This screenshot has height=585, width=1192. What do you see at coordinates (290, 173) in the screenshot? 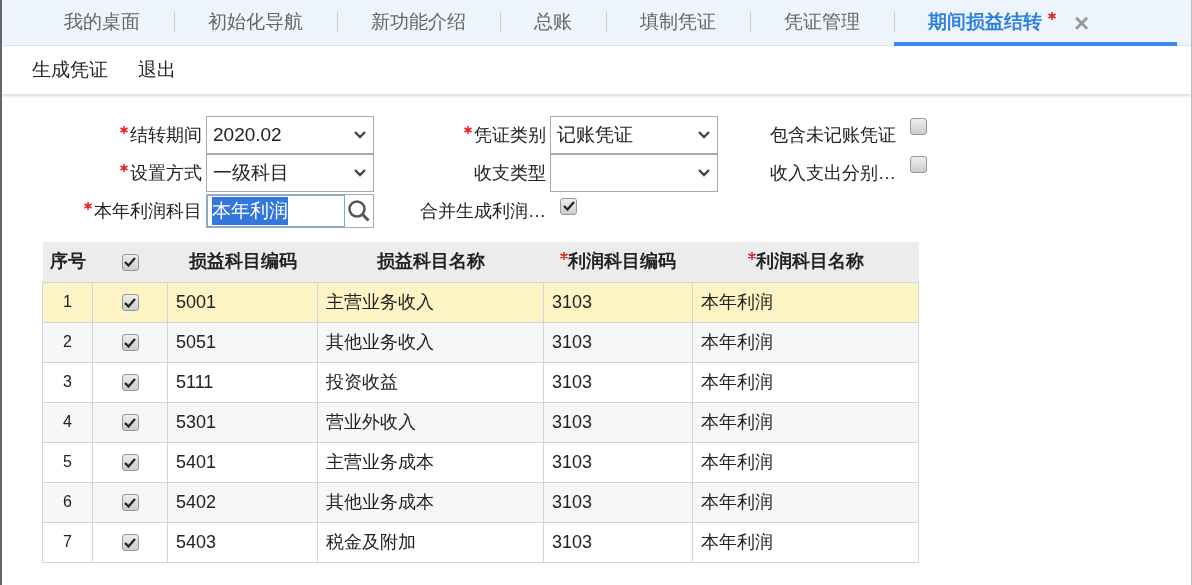
I see `dropdown-field: 一级科目` at bounding box center [290, 173].